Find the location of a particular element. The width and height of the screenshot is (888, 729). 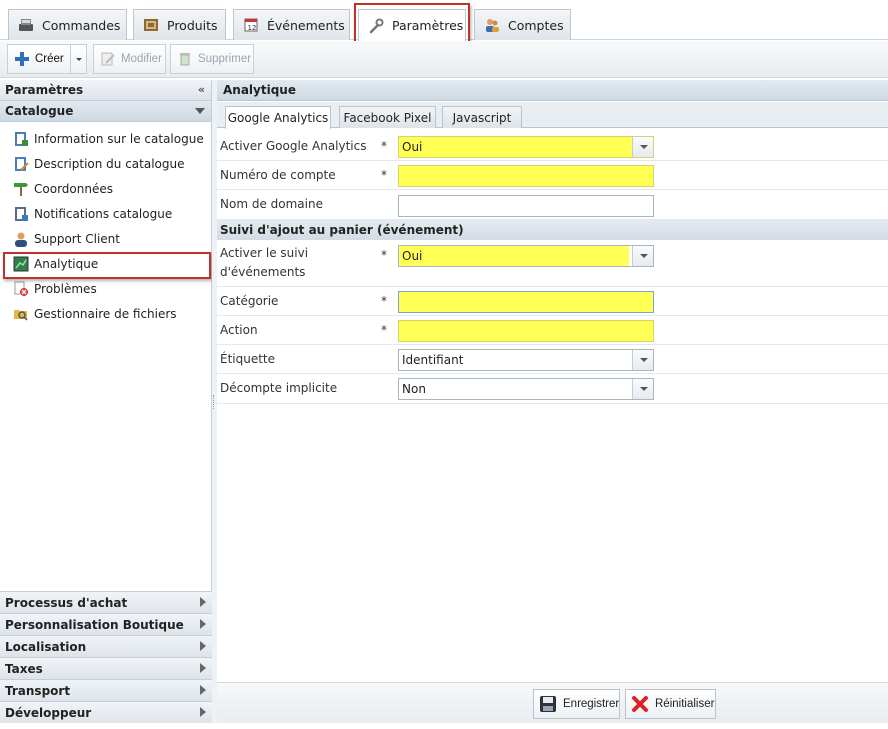

sidebar-item-notifications: Notifications catalogue is located at coordinates (105, 213).